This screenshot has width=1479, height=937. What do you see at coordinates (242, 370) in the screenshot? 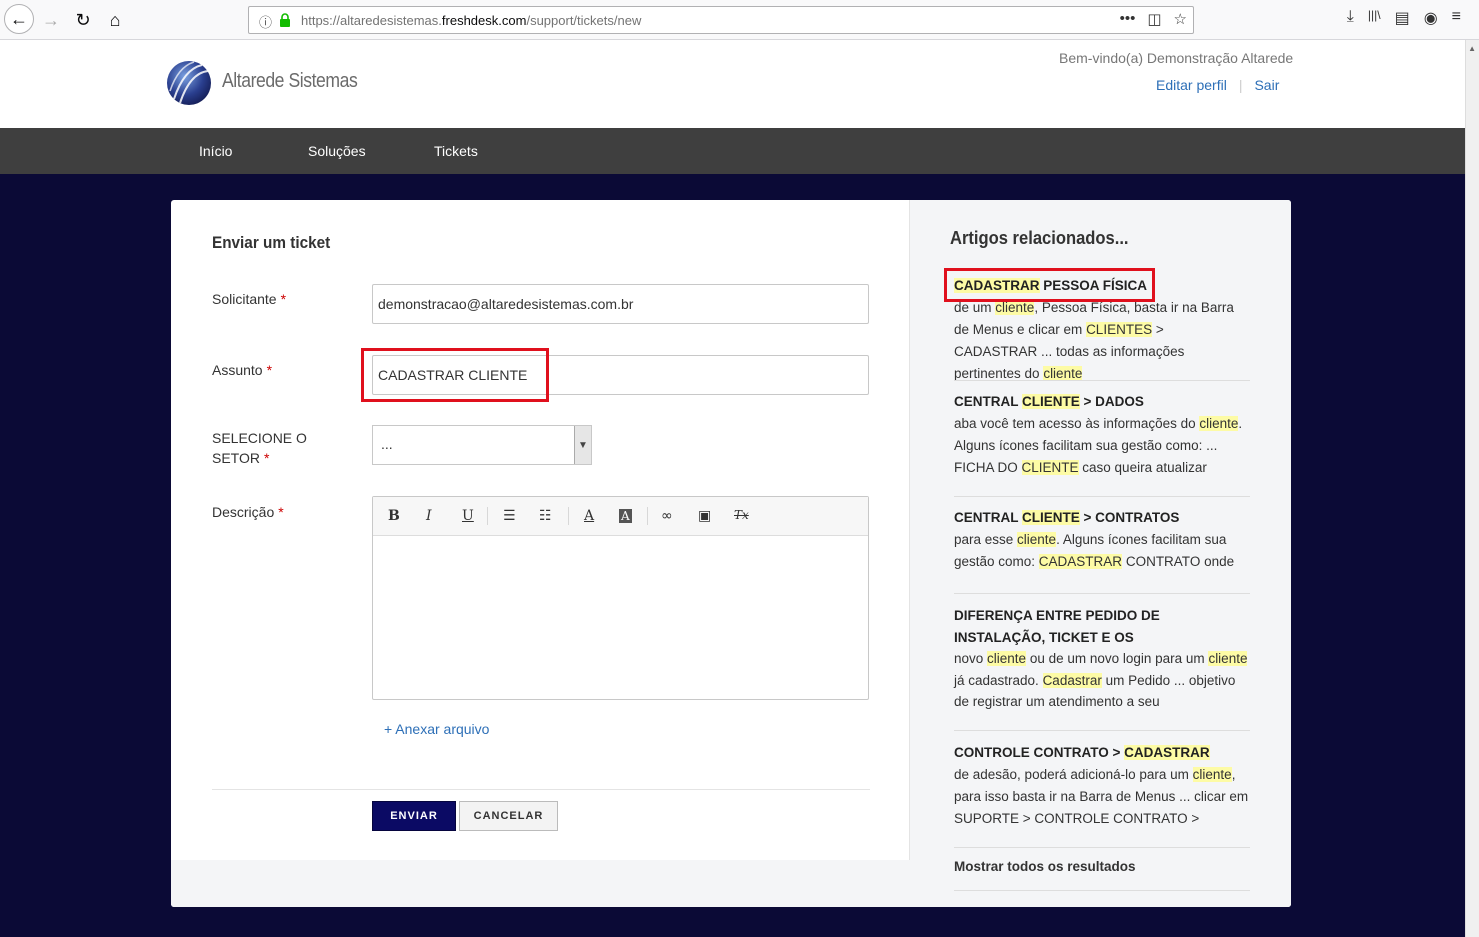
I see `subject-label: Assunto *` at bounding box center [242, 370].